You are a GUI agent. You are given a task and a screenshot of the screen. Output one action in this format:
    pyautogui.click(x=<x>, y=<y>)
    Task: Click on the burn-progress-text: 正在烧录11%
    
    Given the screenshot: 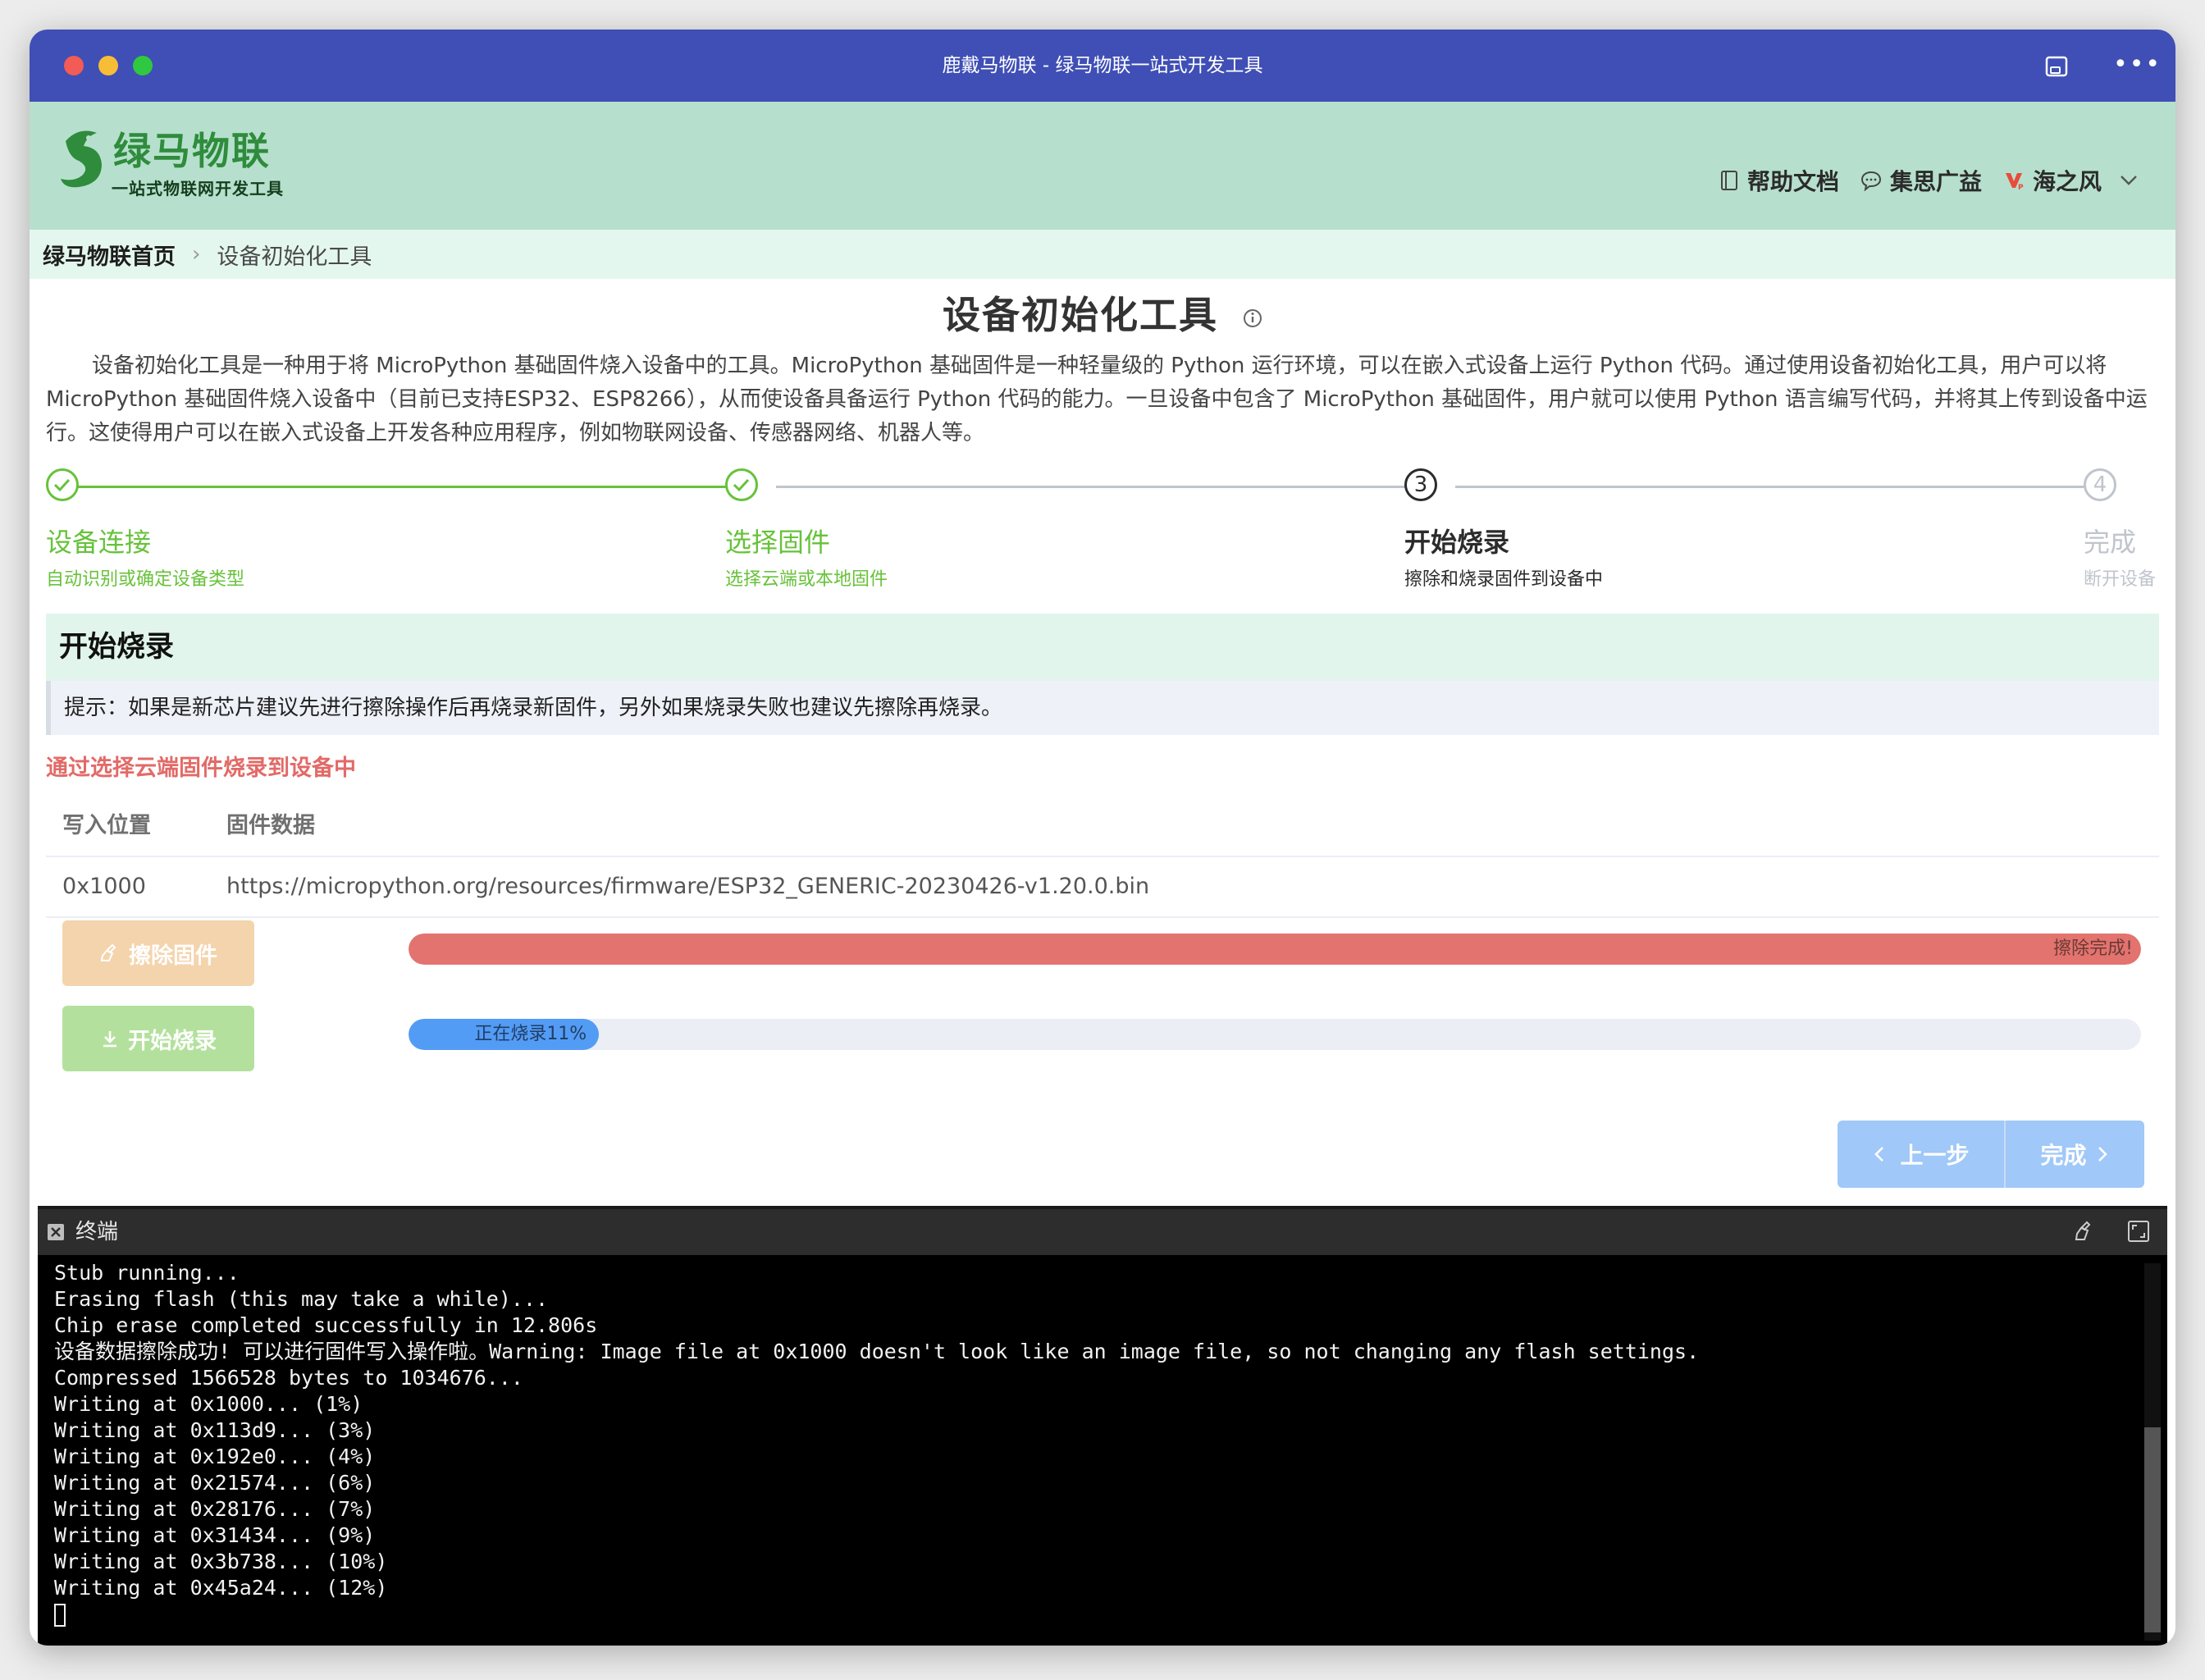 What is the action you would take?
    pyautogui.click(x=531, y=1034)
    